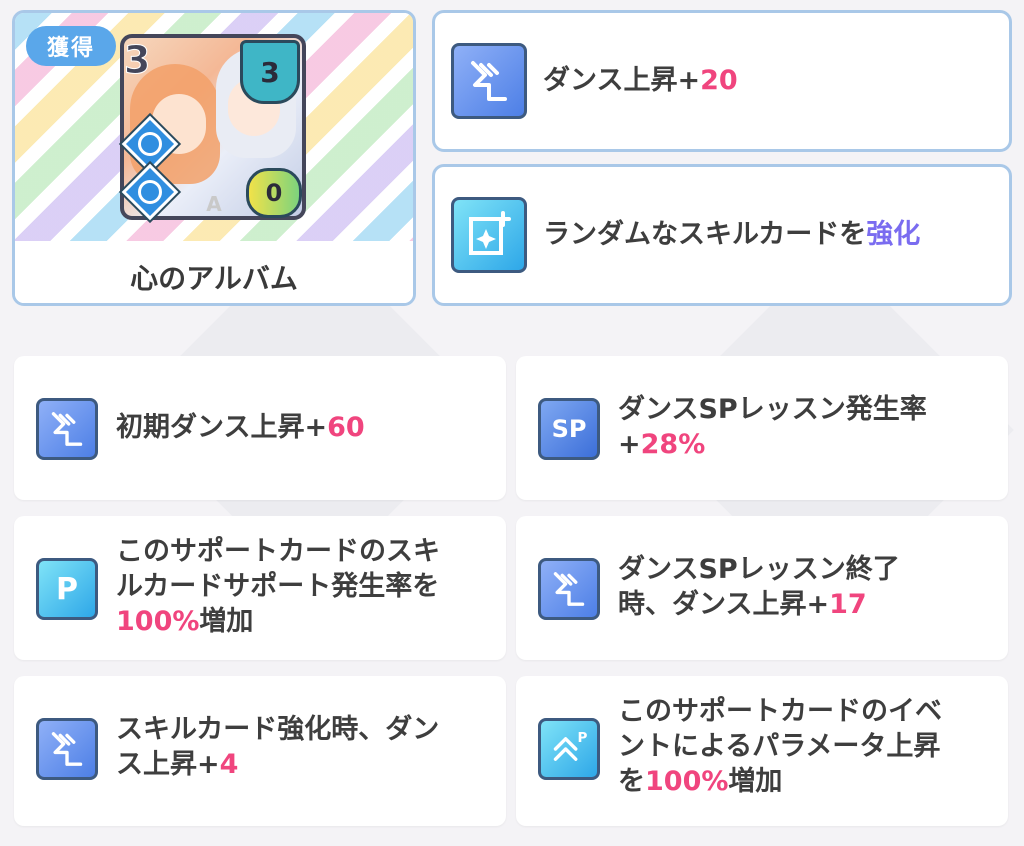 This screenshot has height=846, width=1024. I want to click on ability-cell: SP ダンスSPレッスン発生率 +28%, so click(762, 428).